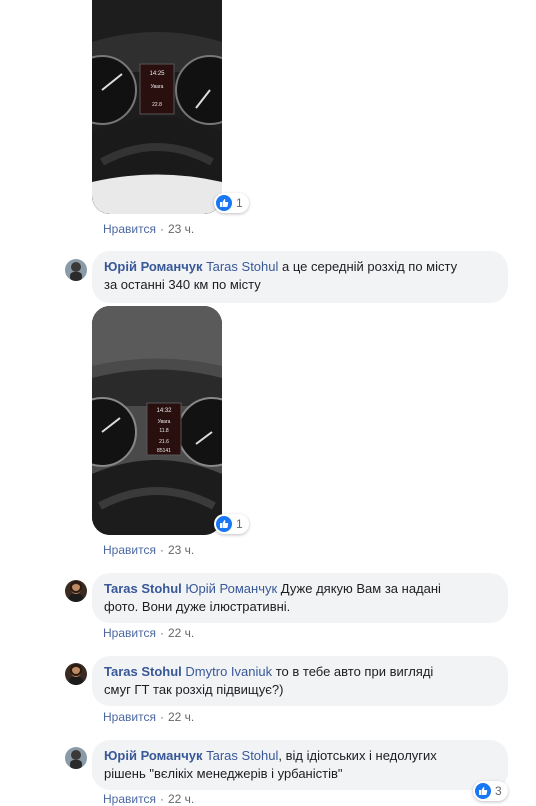  Describe the element at coordinates (360, 588) in the screenshot. I see `comment-text: Дуже дякую Вам за надані` at that location.